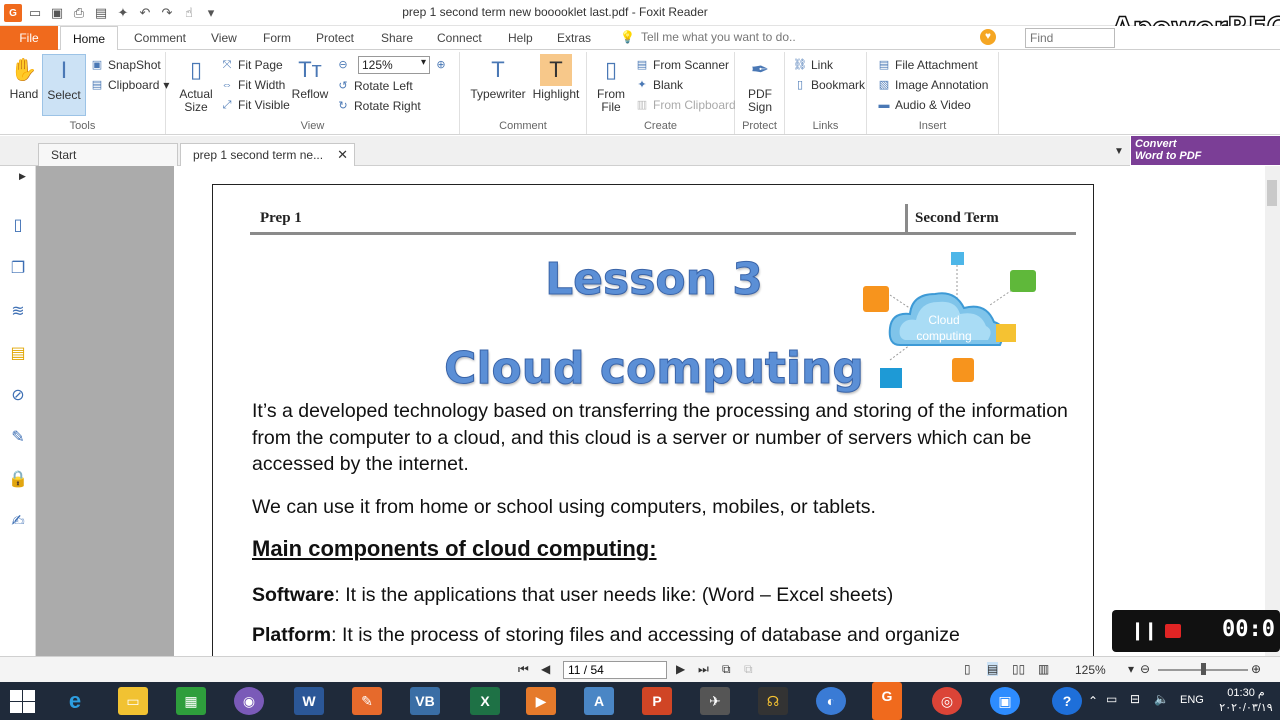 The height and width of the screenshot is (720, 1280). What do you see at coordinates (498, 85) in the screenshot?
I see `typewriter-button: T Typewriter` at bounding box center [498, 85].